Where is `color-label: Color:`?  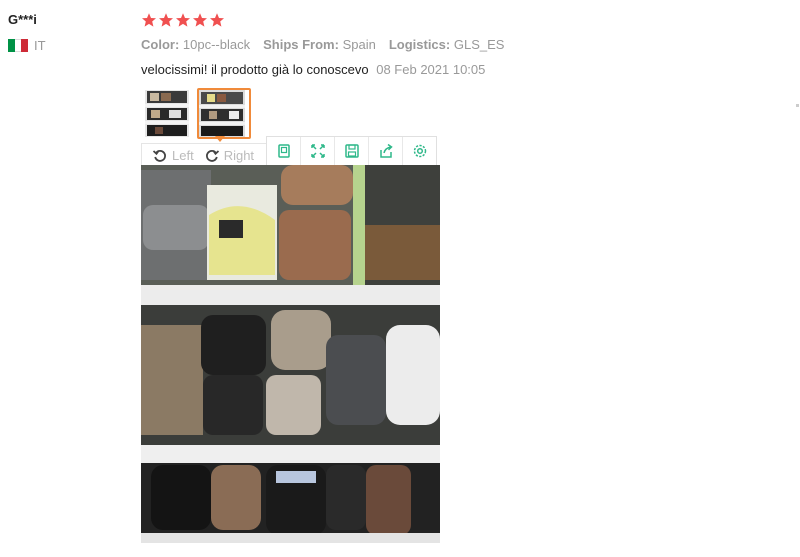
color-label: Color: is located at coordinates (160, 44).